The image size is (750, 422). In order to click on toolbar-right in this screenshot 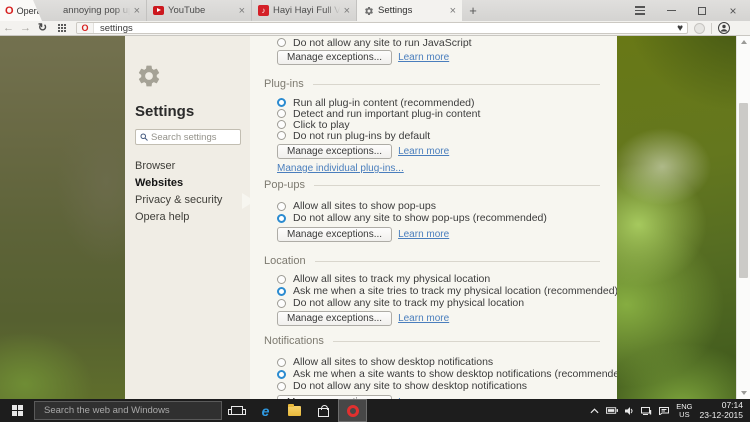, I will do `click(712, 28)`.